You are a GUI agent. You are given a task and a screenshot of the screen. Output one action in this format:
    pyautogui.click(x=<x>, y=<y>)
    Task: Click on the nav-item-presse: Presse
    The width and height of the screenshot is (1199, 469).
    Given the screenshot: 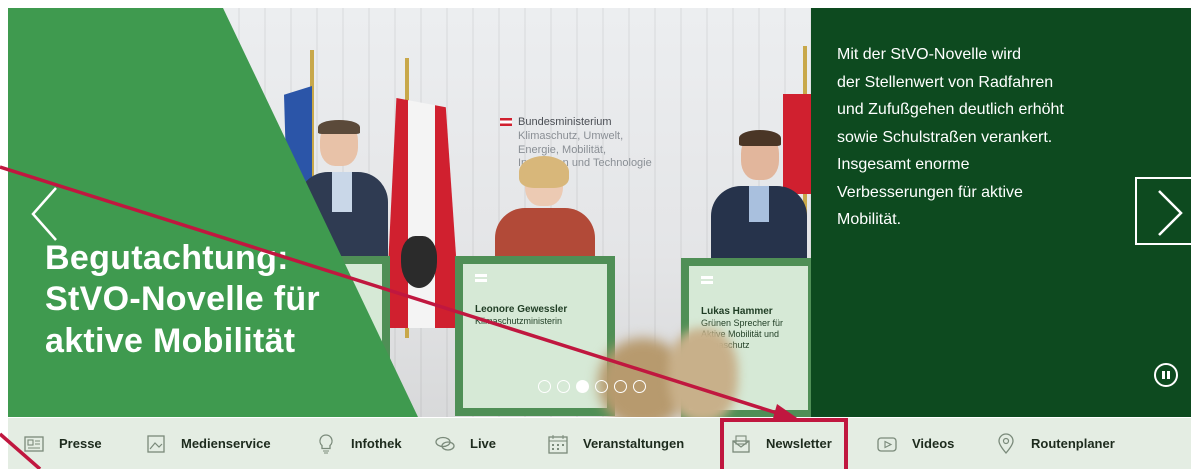 What is the action you would take?
    pyautogui.click(x=62, y=443)
    